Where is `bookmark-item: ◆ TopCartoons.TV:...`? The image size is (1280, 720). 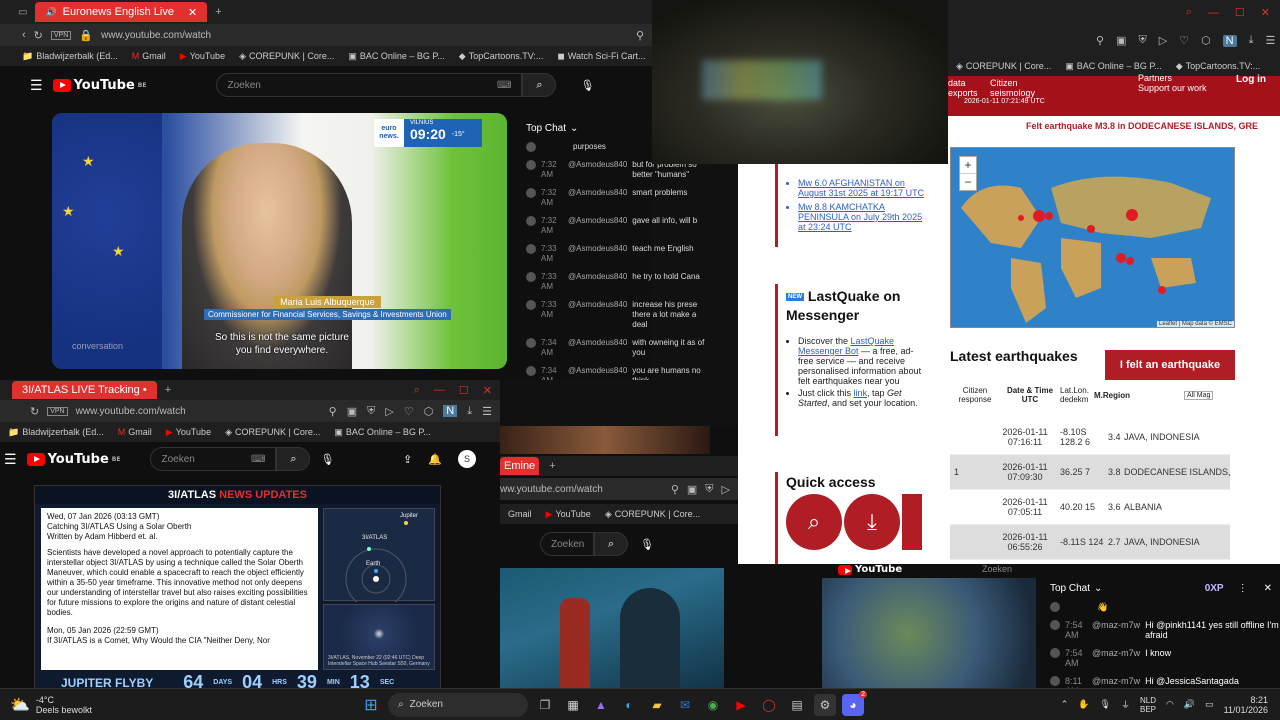
bookmark-item: ◆ TopCartoons.TV:... is located at coordinates (1218, 66).